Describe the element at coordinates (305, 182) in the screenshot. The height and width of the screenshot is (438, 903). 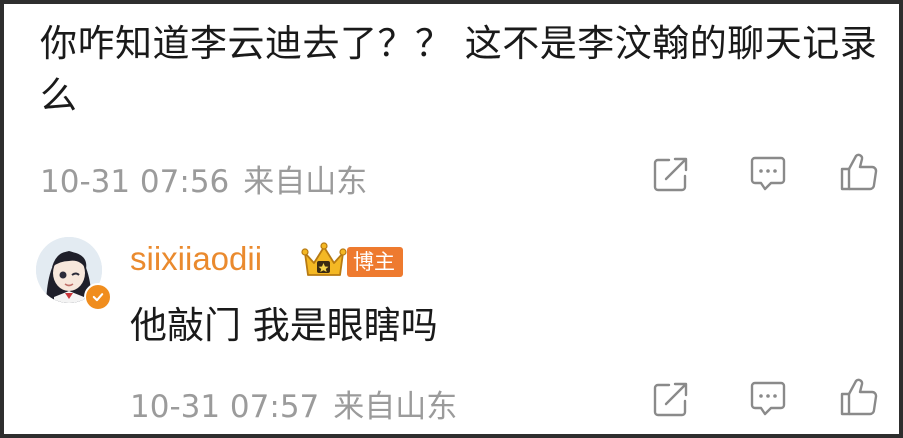
I see `comment-source: 来自山东` at that location.